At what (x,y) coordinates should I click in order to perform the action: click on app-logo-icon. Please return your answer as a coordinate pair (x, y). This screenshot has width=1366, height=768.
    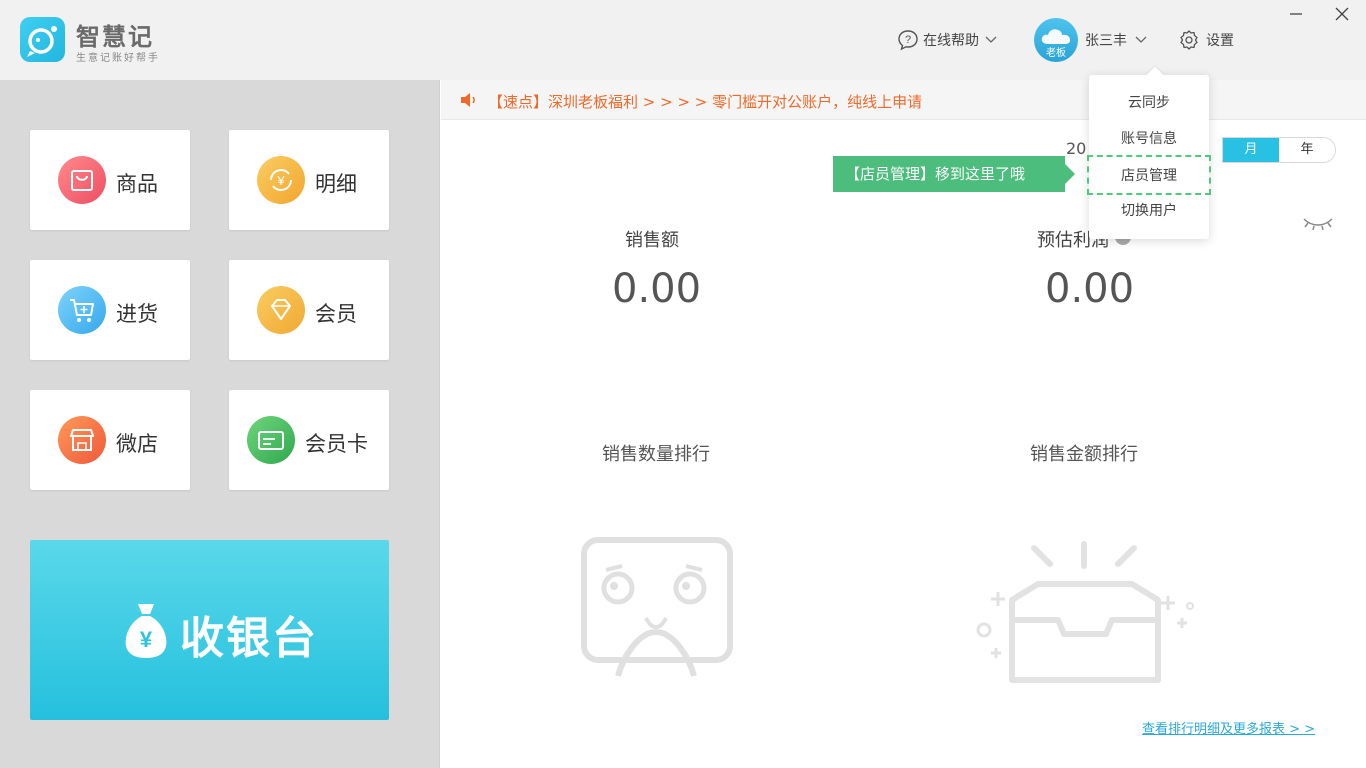
    Looking at the image, I should click on (42, 39).